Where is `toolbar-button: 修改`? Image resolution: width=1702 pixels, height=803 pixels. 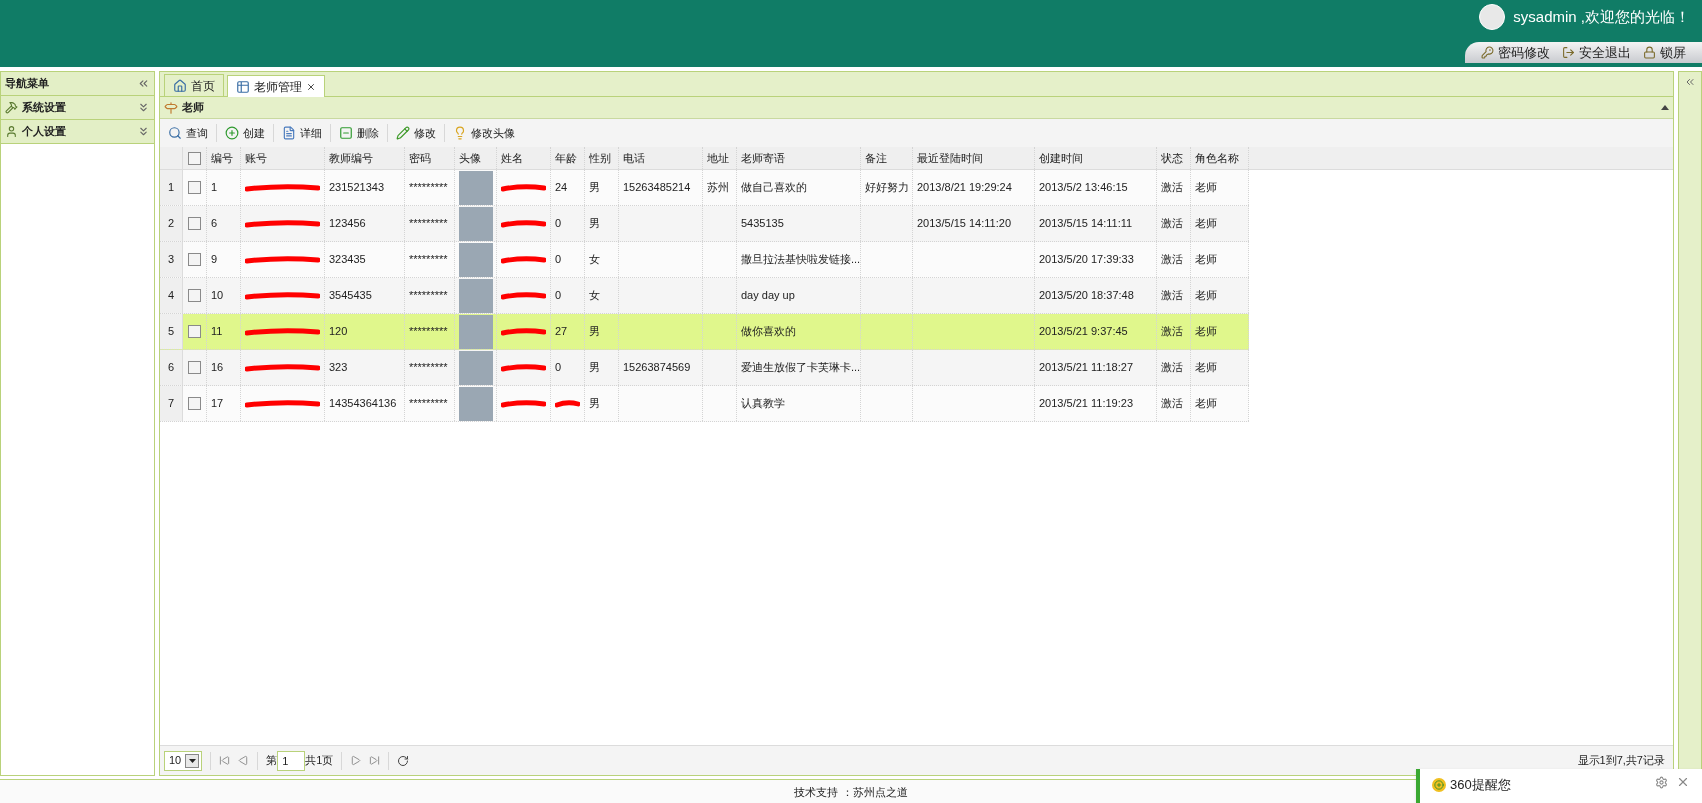 toolbar-button: 修改 is located at coordinates (416, 133).